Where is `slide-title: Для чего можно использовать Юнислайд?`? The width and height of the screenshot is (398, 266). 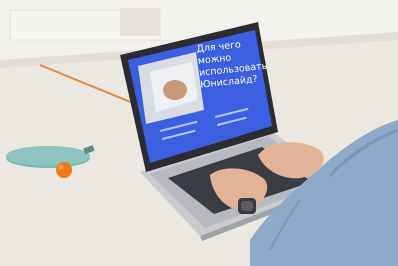
slide-title: Для чего можно использовать Юнислайд? is located at coordinates (232, 65).